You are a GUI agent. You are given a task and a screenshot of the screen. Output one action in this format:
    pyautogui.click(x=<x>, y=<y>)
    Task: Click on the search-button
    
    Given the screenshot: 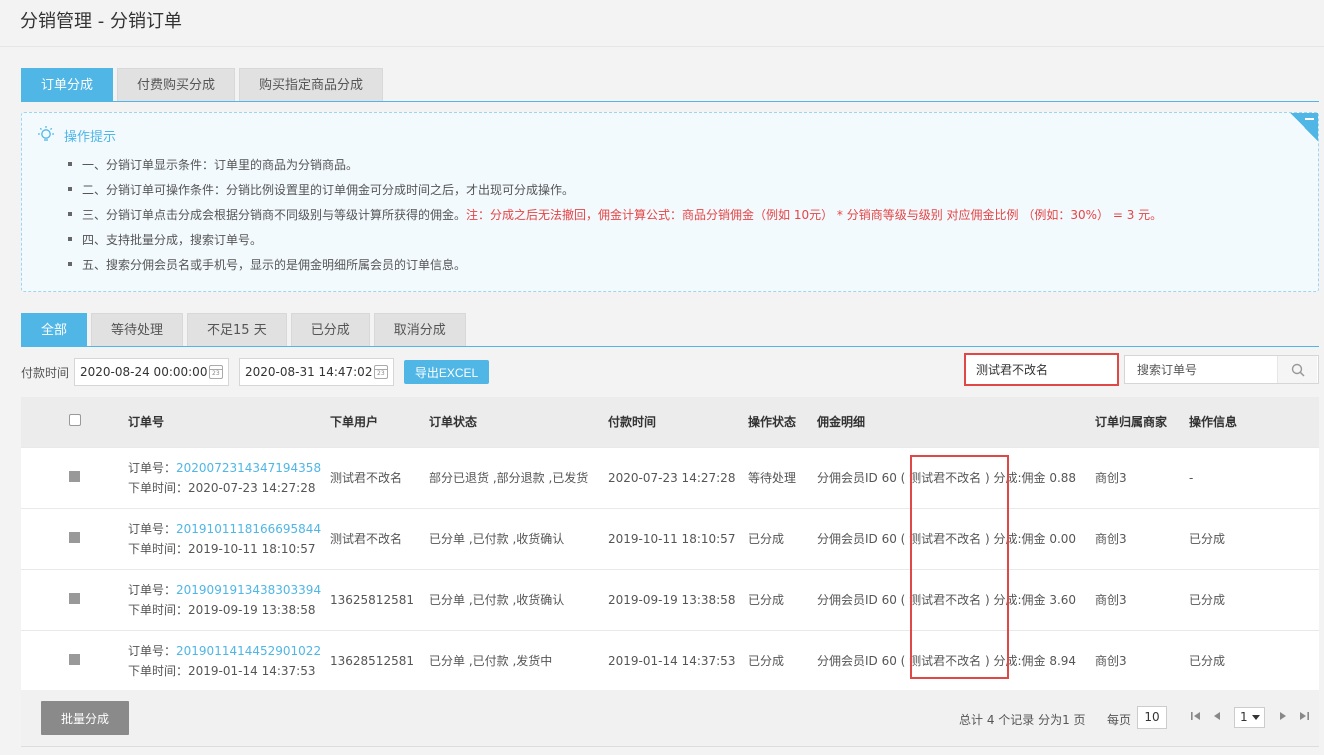 What is the action you would take?
    pyautogui.click(x=1297, y=369)
    